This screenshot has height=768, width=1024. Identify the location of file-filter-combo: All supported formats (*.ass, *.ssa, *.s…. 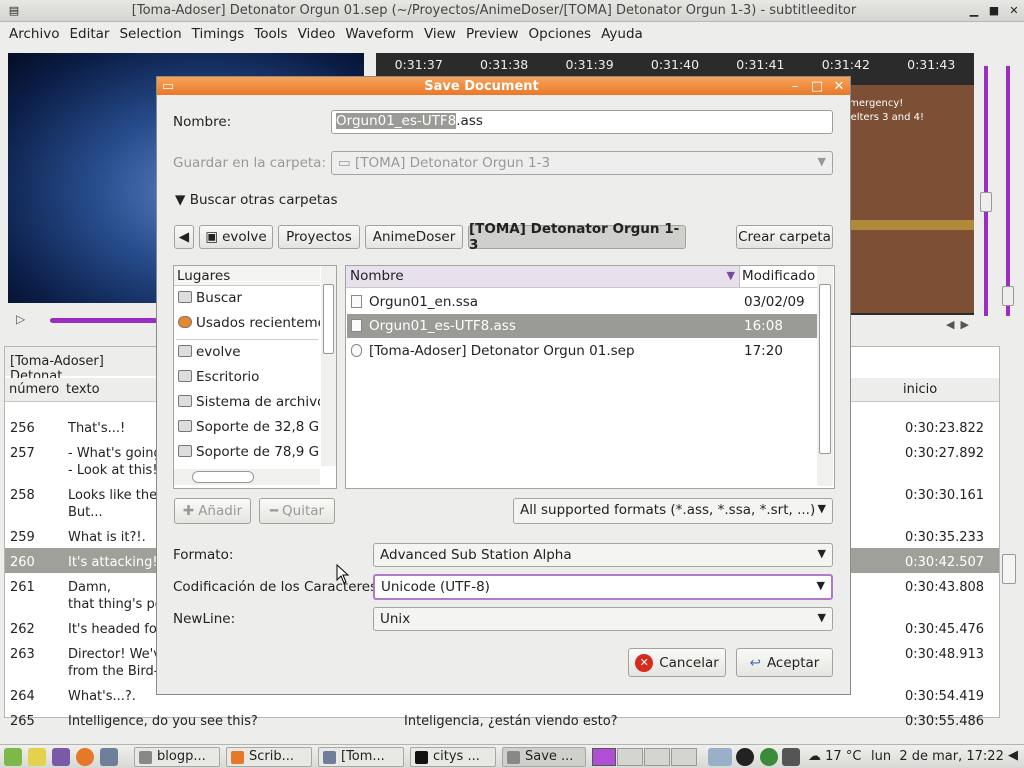
(673, 511).